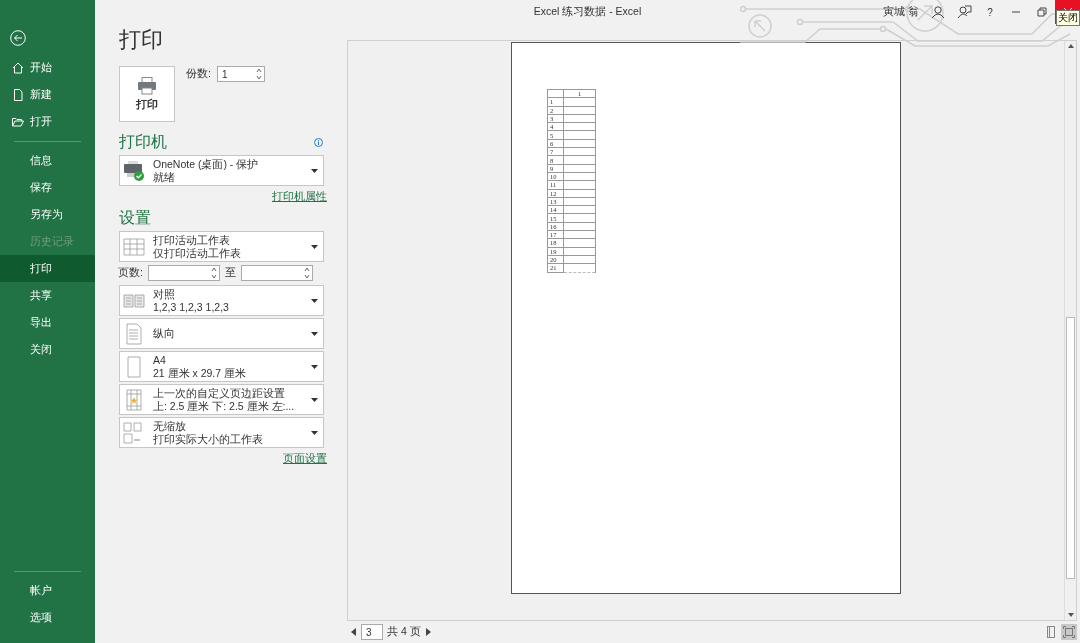 The height and width of the screenshot is (643, 1080). What do you see at coordinates (134, 333) in the screenshot?
I see `portrait-page-icon` at bounding box center [134, 333].